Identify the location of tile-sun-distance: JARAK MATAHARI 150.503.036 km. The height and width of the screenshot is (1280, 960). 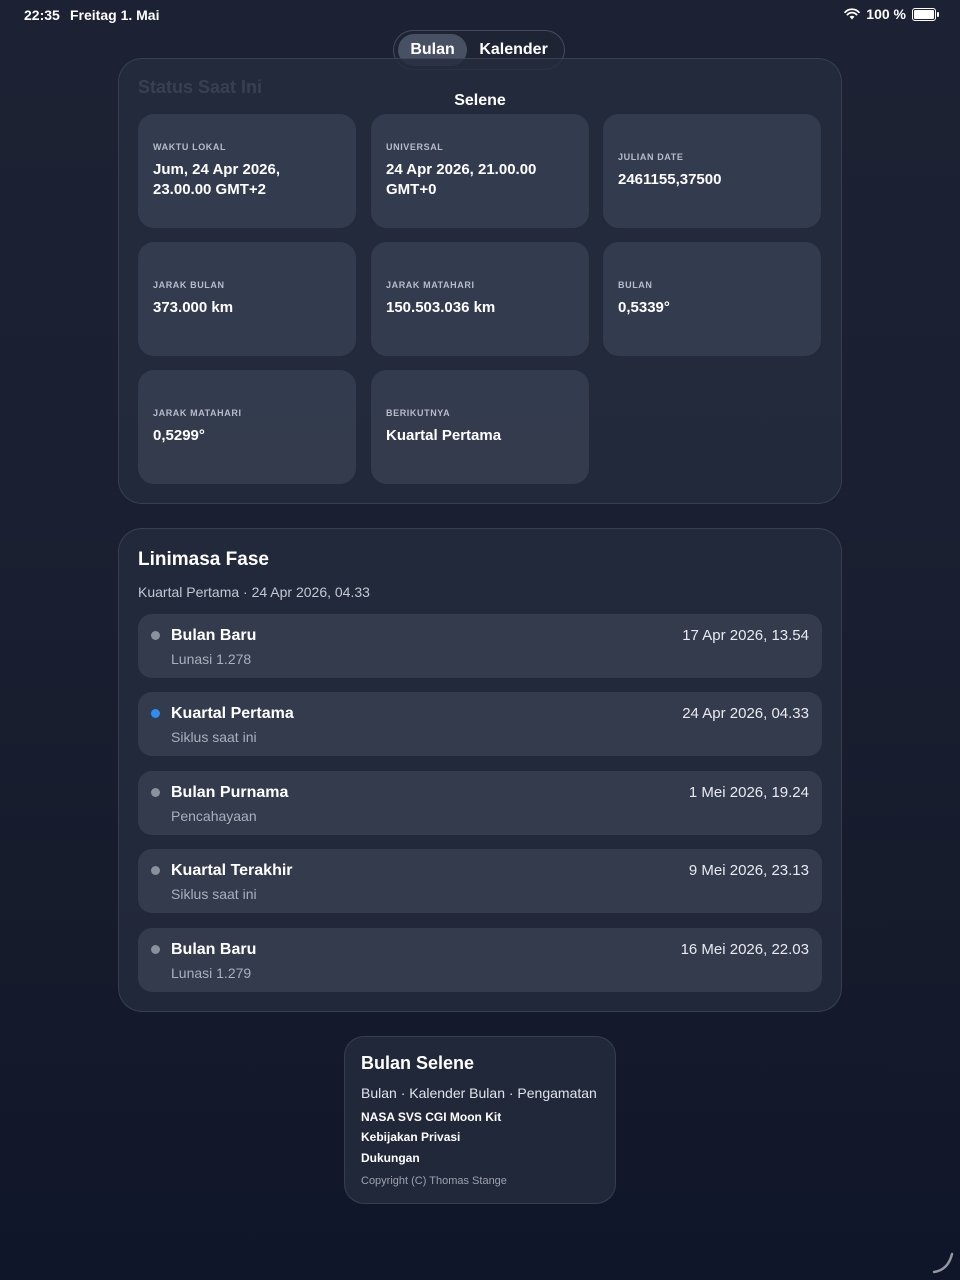
(480, 299).